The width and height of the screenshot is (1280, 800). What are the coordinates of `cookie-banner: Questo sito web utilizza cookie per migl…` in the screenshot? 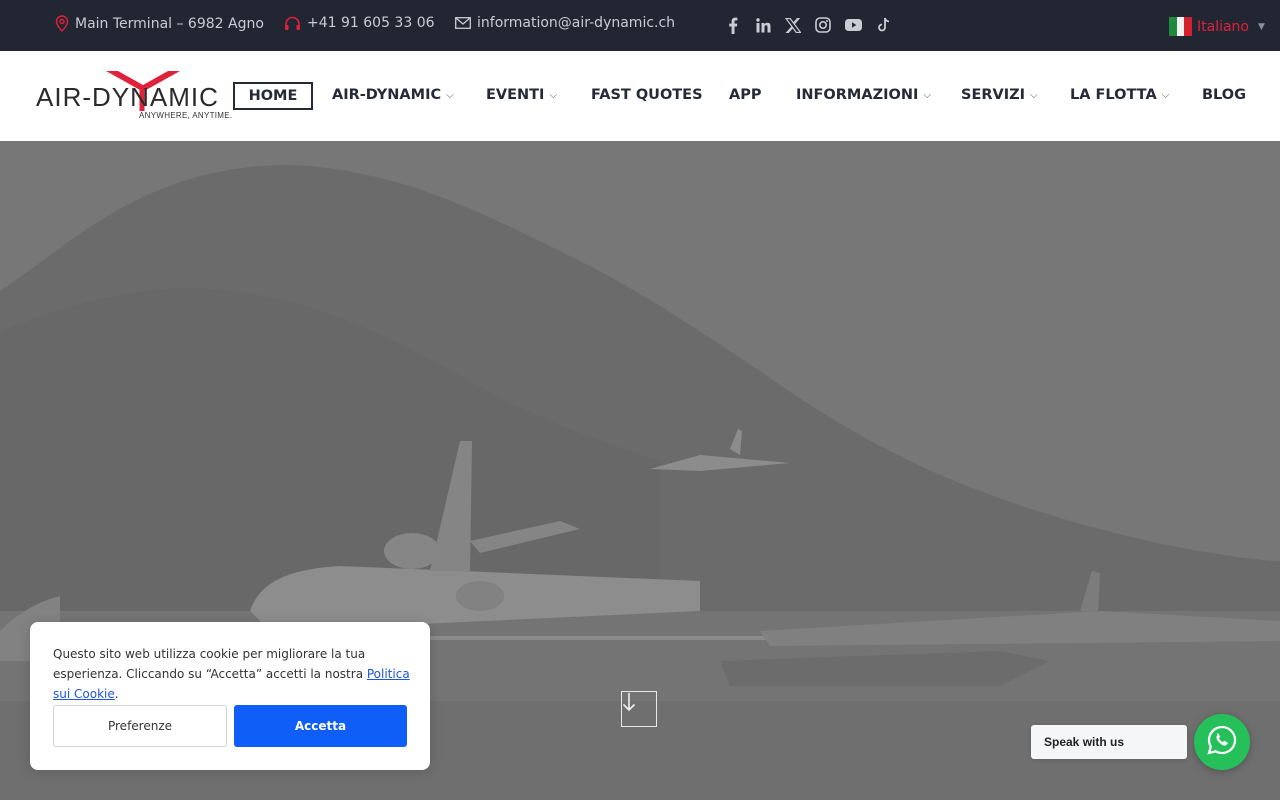 It's located at (230, 696).